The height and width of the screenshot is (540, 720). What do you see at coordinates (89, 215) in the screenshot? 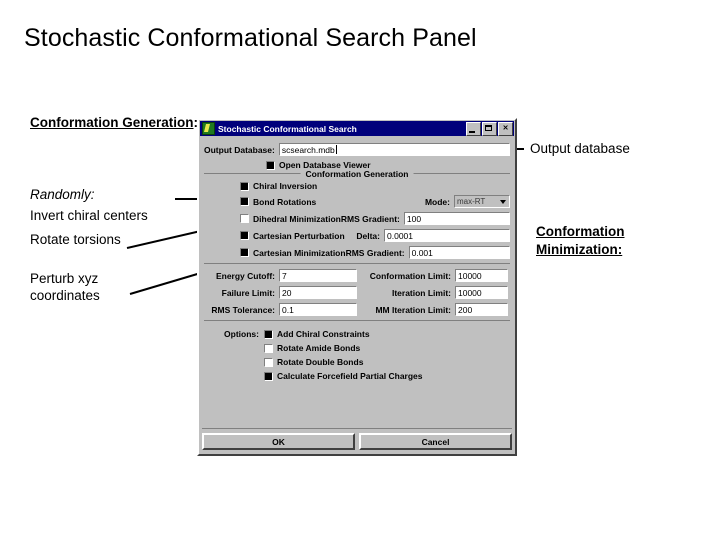
I see `annotation-invert-chiral-centers: Invert chiral centers` at bounding box center [89, 215].